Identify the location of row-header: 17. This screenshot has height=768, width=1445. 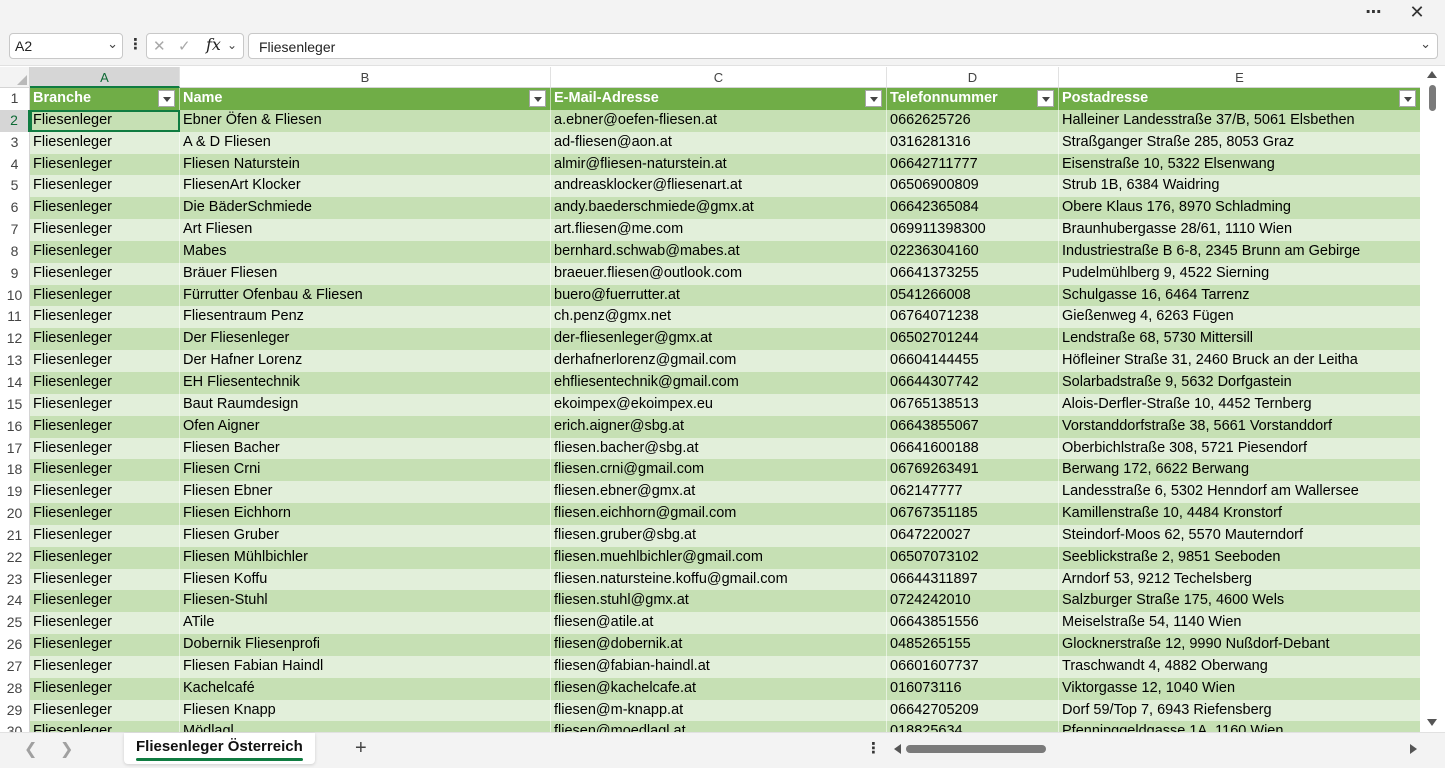
(15, 448).